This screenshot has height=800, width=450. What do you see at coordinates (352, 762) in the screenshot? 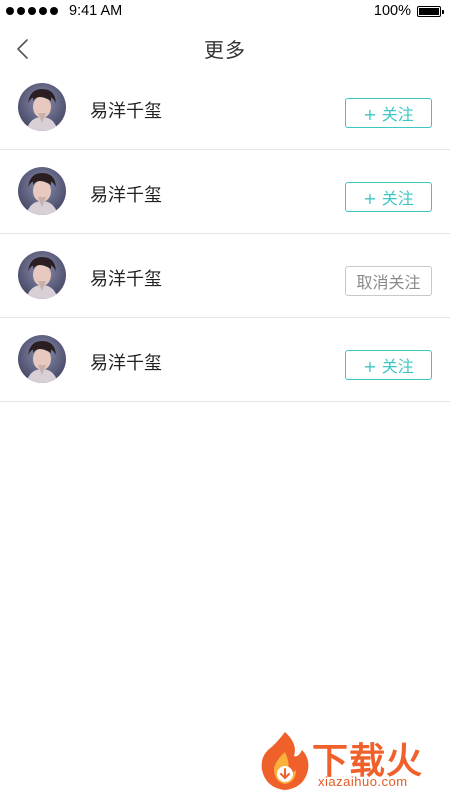
I see `watermark-logo: 下载火 xiazaihuo.com` at bounding box center [352, 762].